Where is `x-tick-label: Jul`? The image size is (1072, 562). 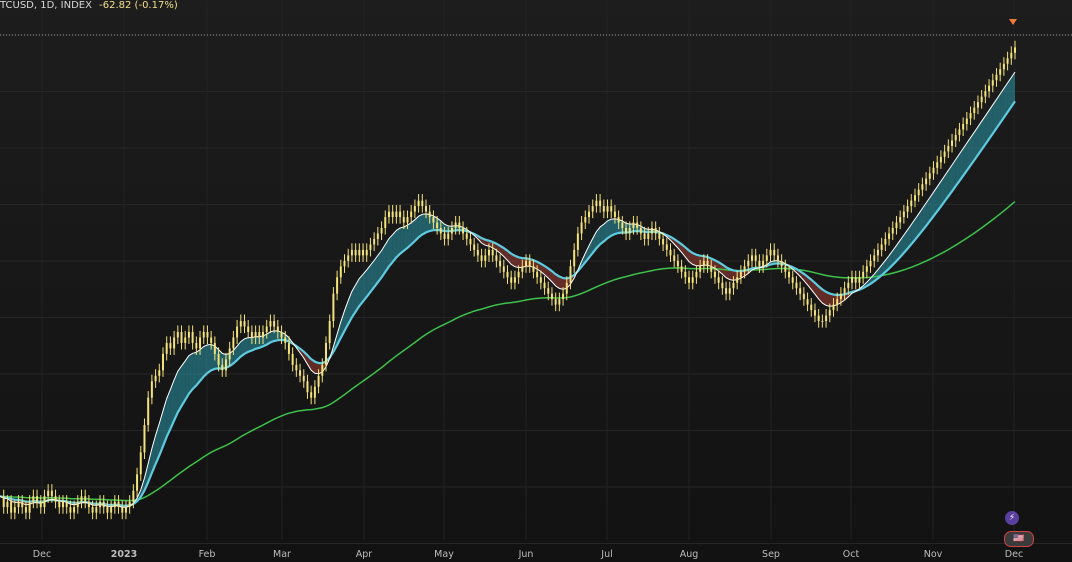 x-tick-label: Jul is located at coordinates (606, 554).